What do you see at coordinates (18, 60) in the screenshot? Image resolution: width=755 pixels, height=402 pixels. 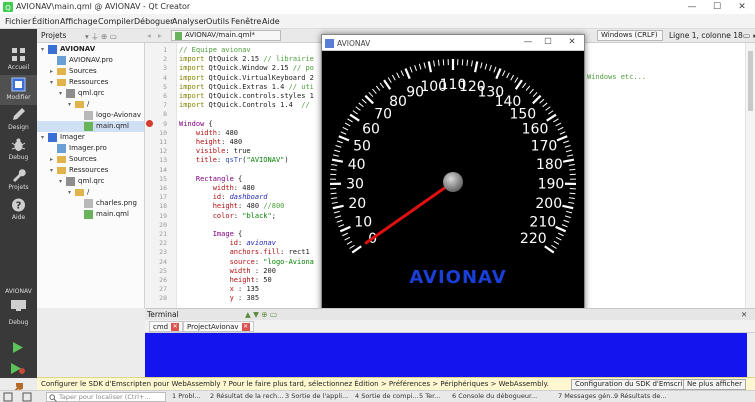 I see `mode-accueil: Accueil` at bounding box center [18, 60].